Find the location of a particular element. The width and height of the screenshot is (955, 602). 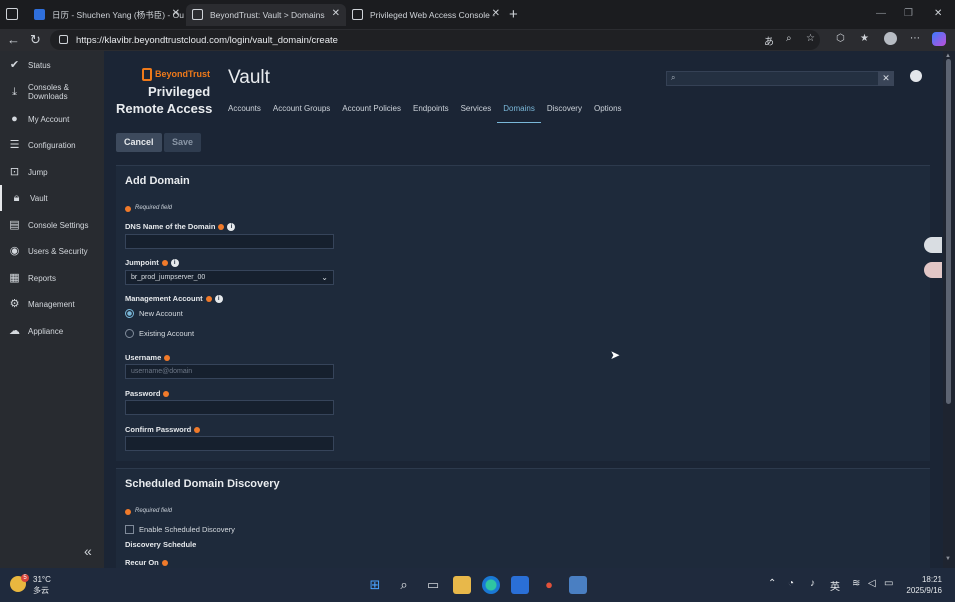

sidebar-item-management: ⚙ Management is located at coordinates (52, 304).